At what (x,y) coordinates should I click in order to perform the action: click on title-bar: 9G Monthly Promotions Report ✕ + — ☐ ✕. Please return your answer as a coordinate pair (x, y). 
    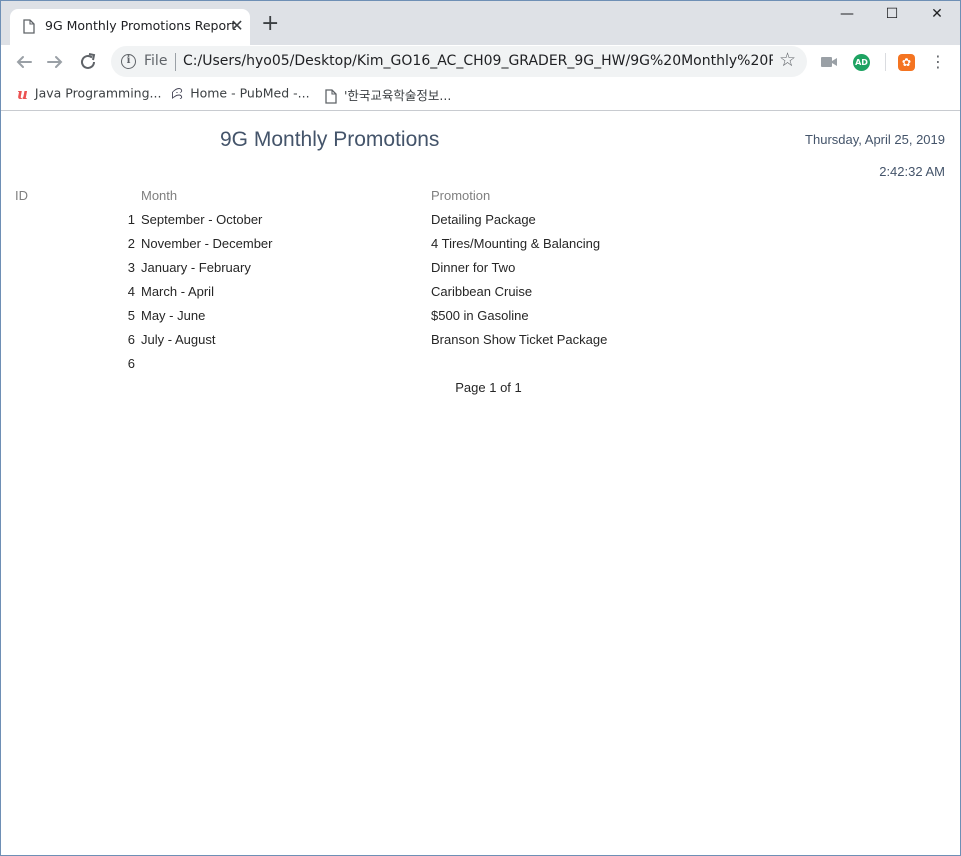
    Looking at the image, I should click on (480, 23).